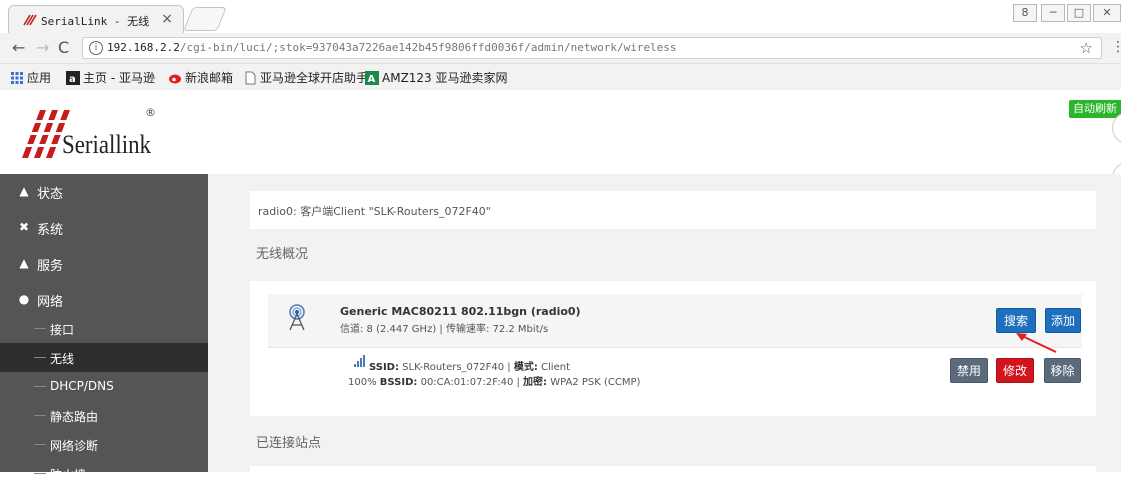 The image size is (1121, 488). What do you see at coordinates (359, 361) in the screenshot?
I see `signal-strength-icon` at bounding box center [359, 361].